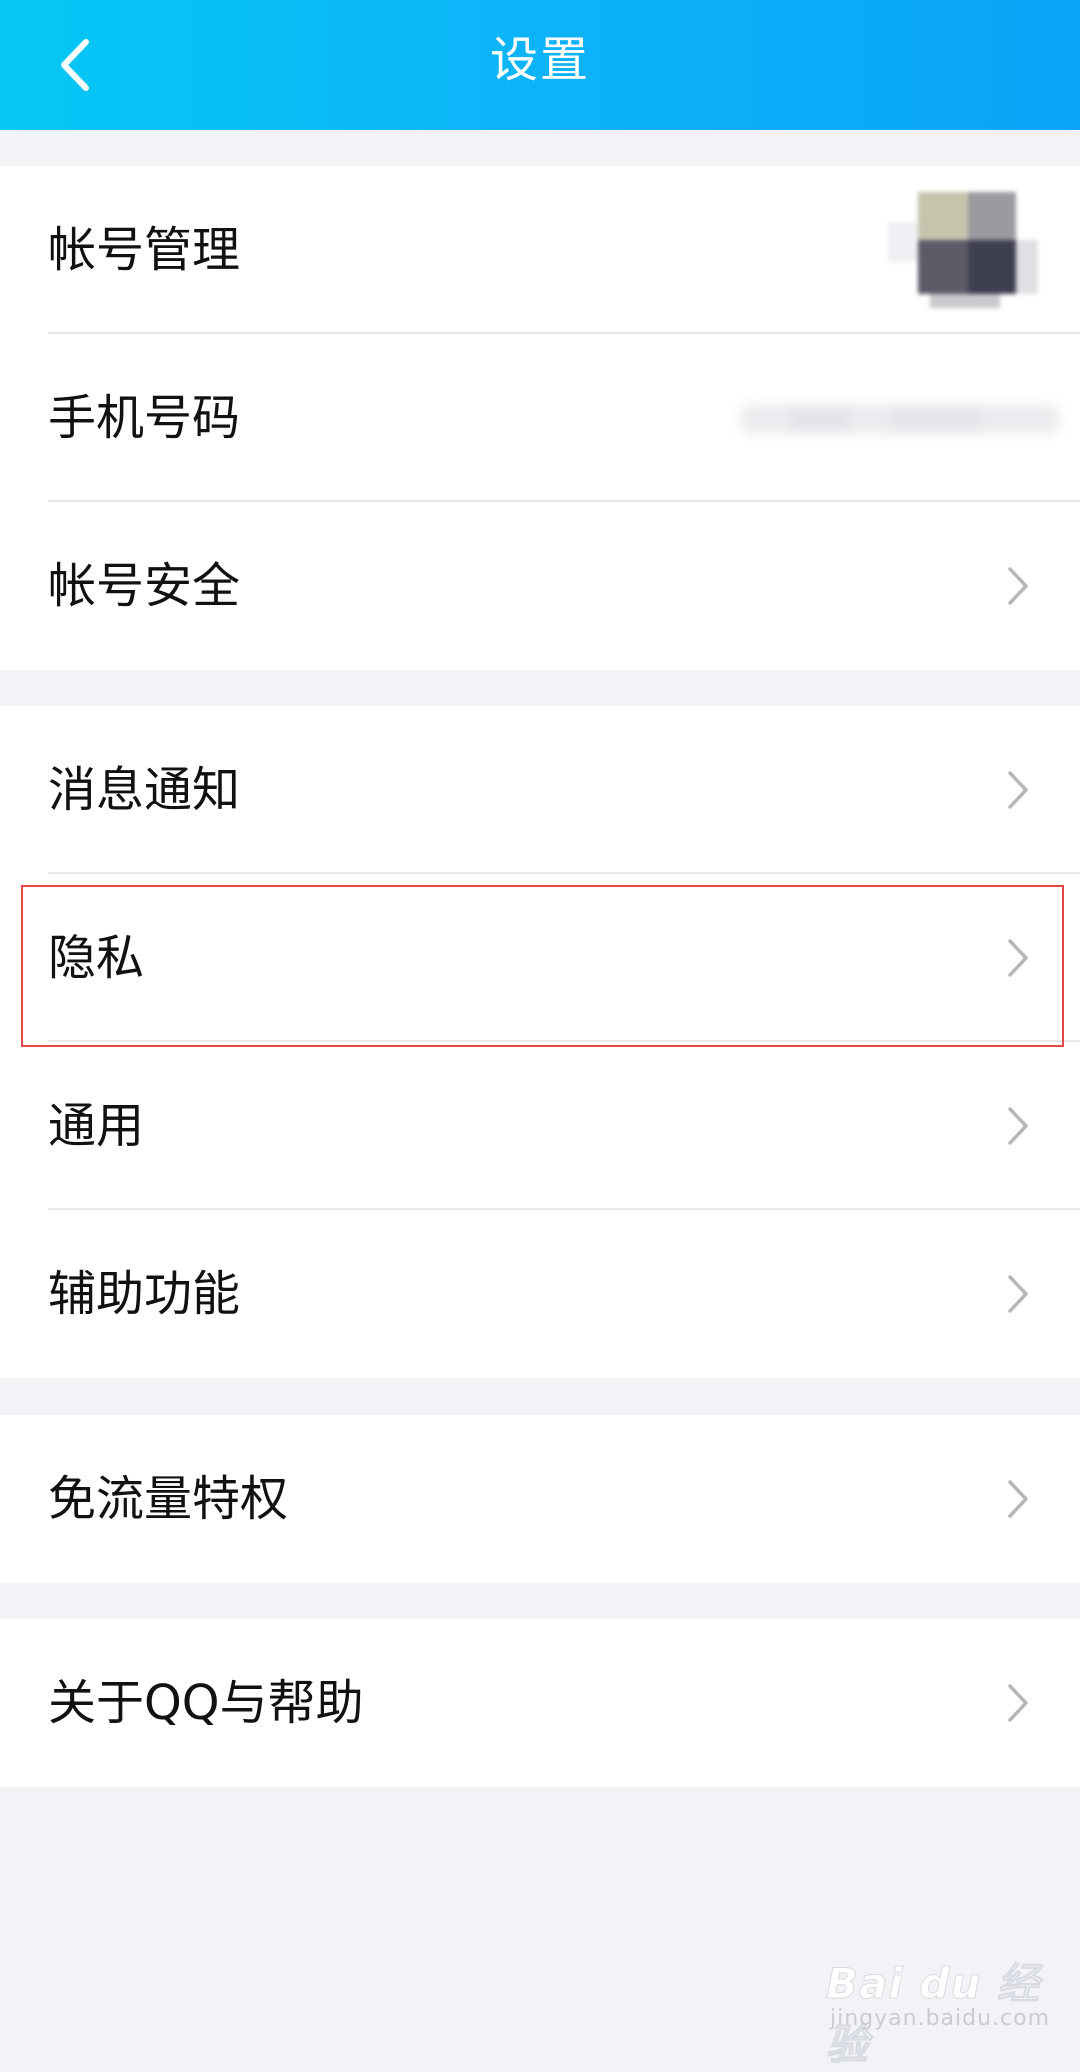 The image size is (1080, 2072). What do you see at coordinates (96, 1126) in the screenshot?
I see `settings-item-label: 通用` at bounding box center [96, 1126].